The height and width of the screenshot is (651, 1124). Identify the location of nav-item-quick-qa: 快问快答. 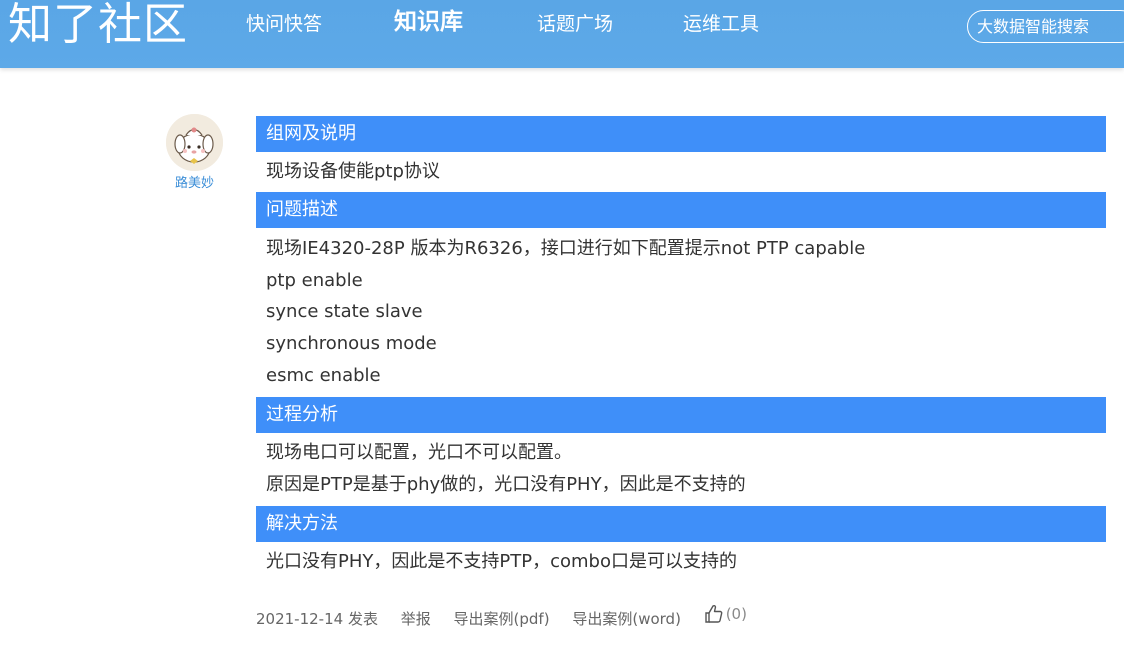
(284, 24).